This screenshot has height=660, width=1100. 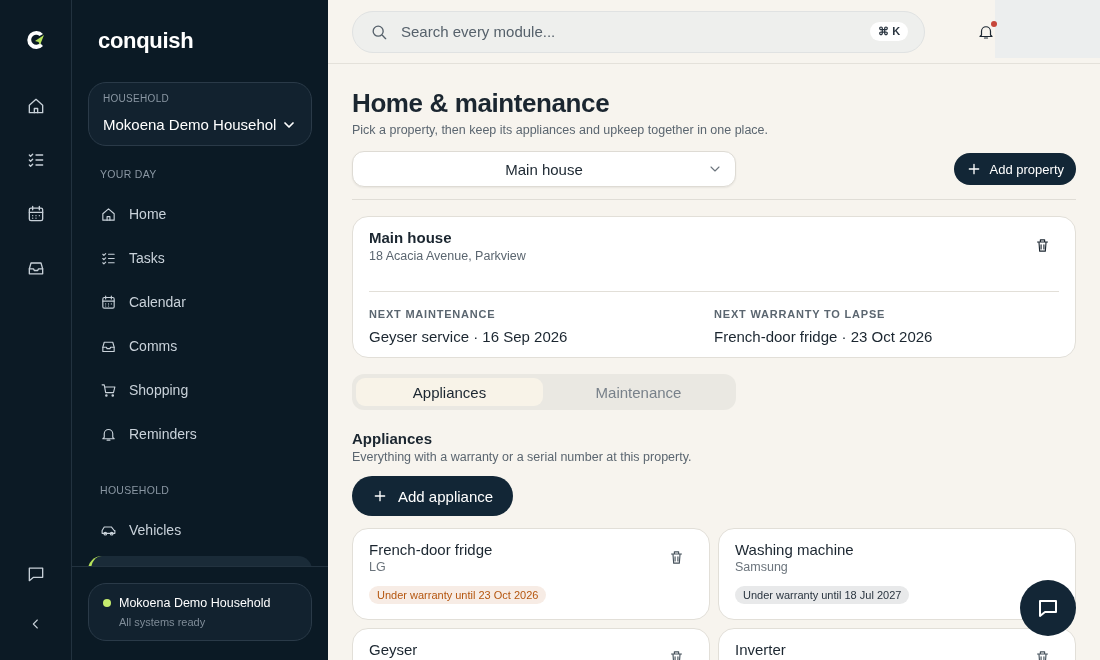 I want to click on add-property-button: Add property, so click(x=1014, y=169).